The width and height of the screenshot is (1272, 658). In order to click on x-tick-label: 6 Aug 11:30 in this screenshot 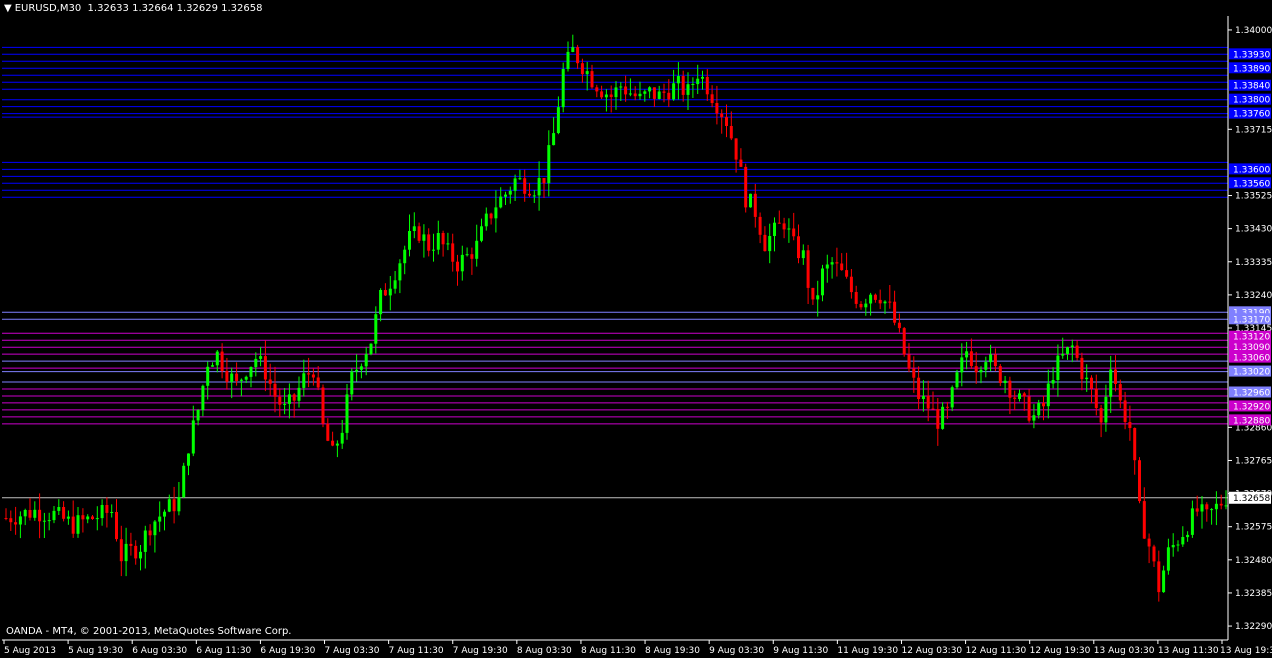, I will do `click(223, 651)`.